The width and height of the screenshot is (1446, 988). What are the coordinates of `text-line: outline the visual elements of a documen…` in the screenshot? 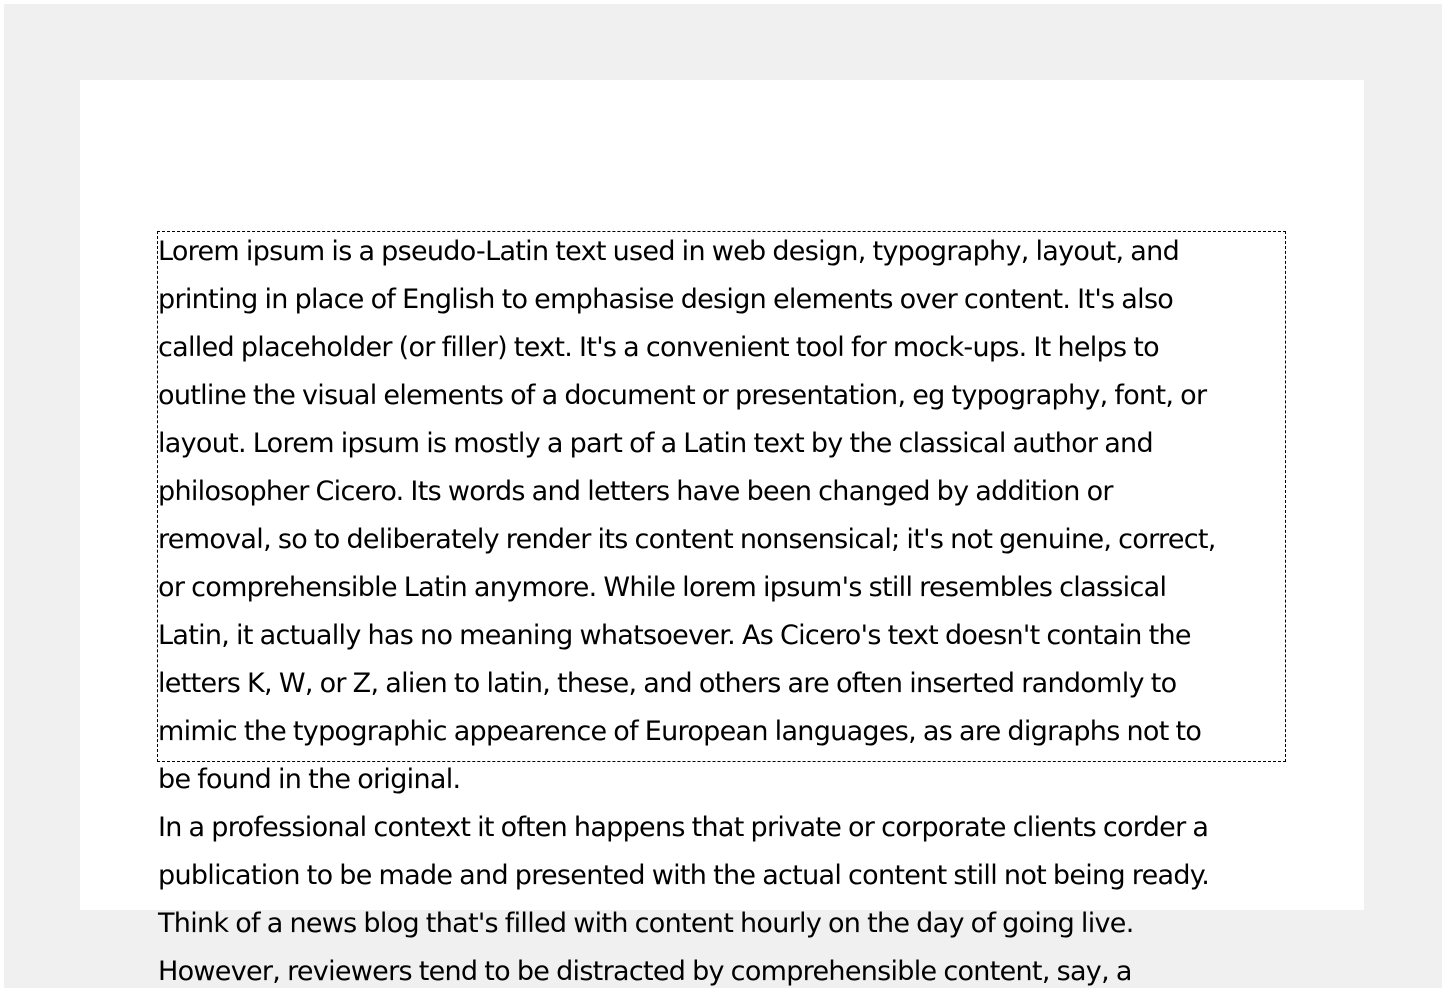 It's located at (682, 395).